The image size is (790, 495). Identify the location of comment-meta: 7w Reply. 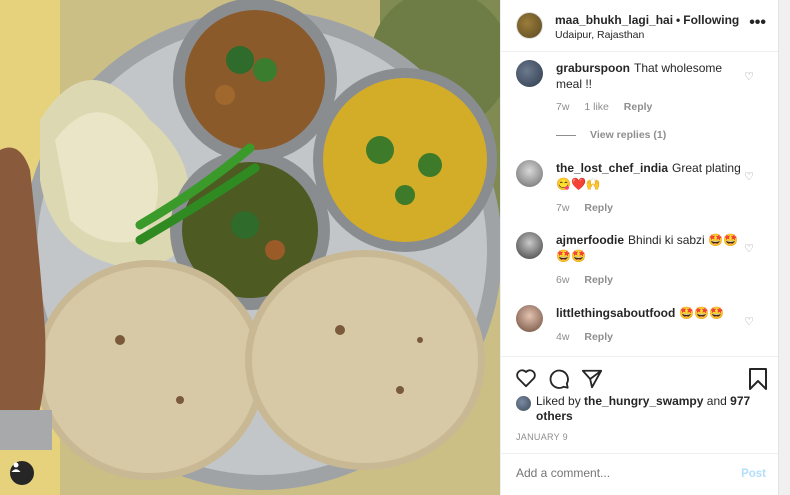
(590, 208).